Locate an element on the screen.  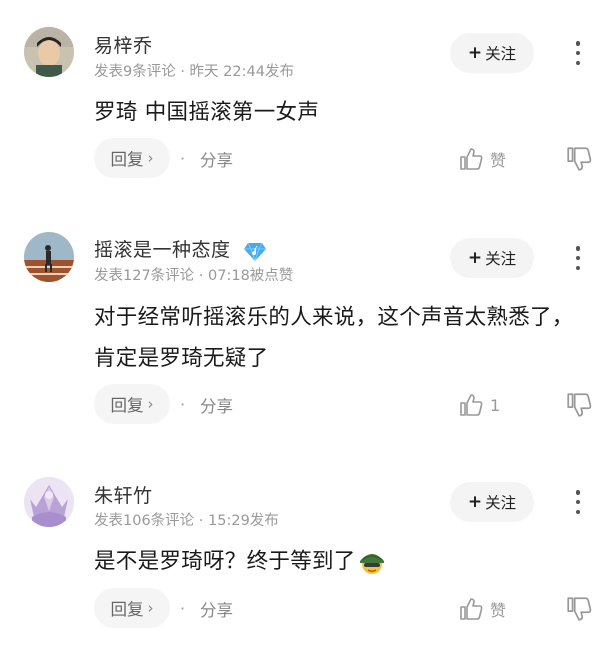
soldier-emoji-icon is located at coordinates (371, 564).